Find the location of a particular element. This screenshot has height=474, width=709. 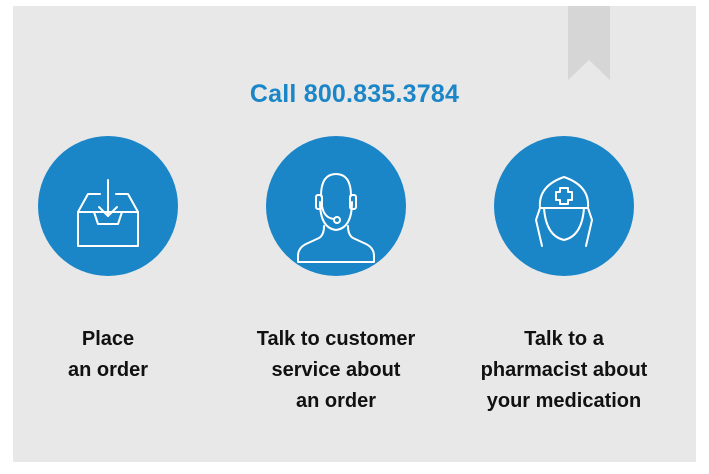

phone-number-heading: Call 800.835.3784 is located at coordinates (354, 94).